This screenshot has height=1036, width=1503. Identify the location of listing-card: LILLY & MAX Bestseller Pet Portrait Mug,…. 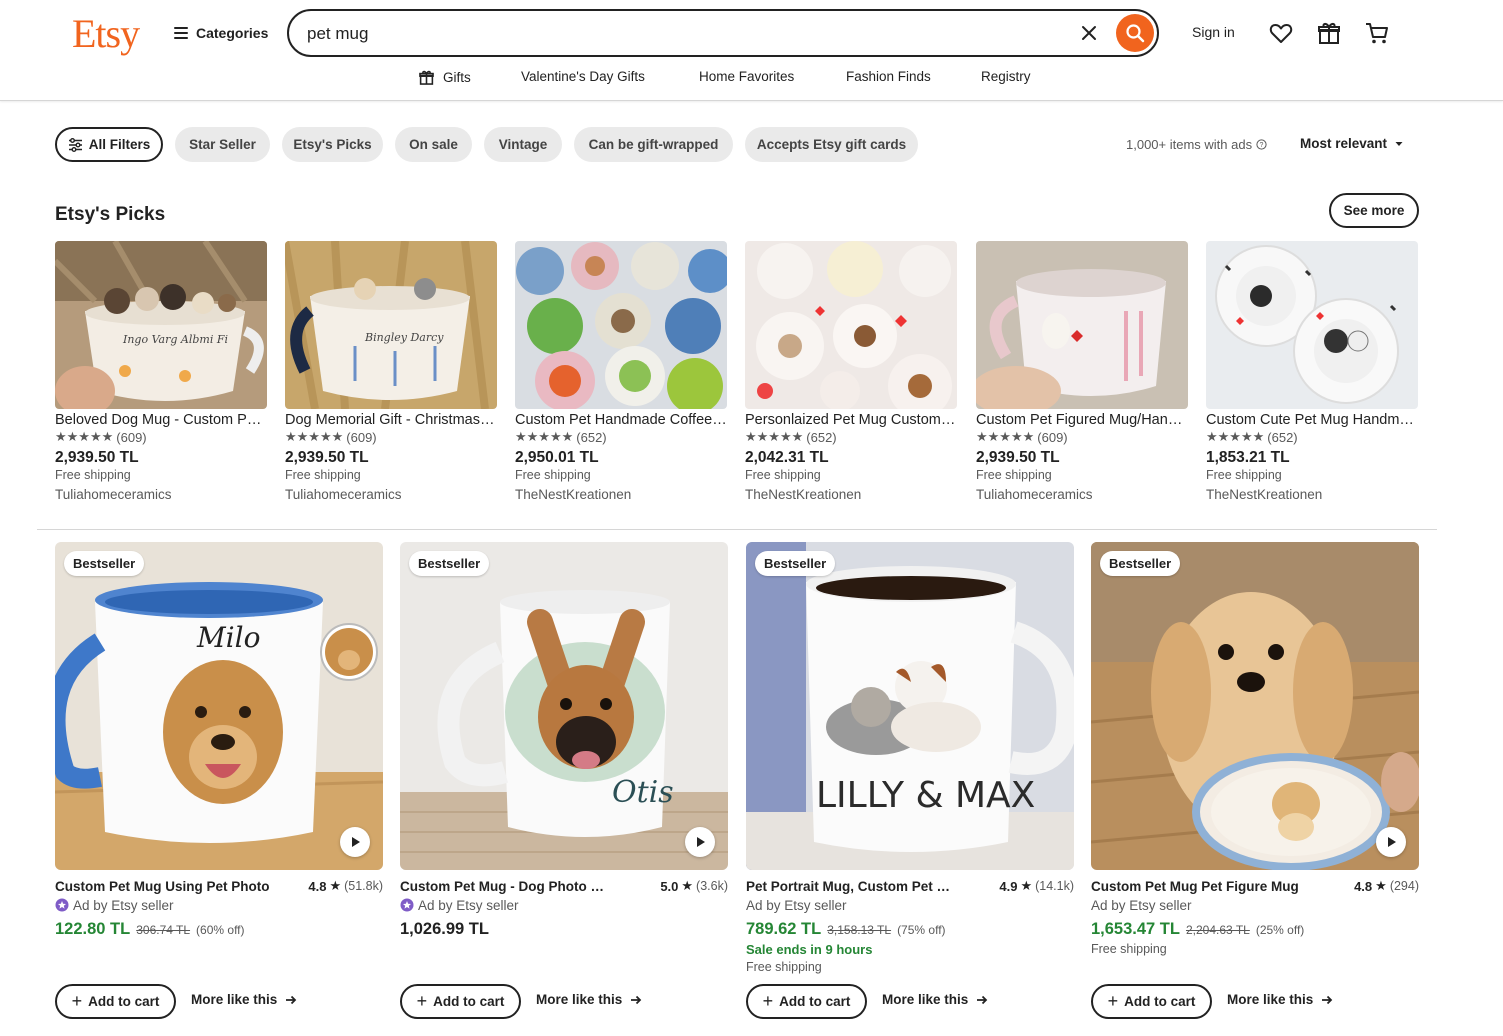
(910, 758).